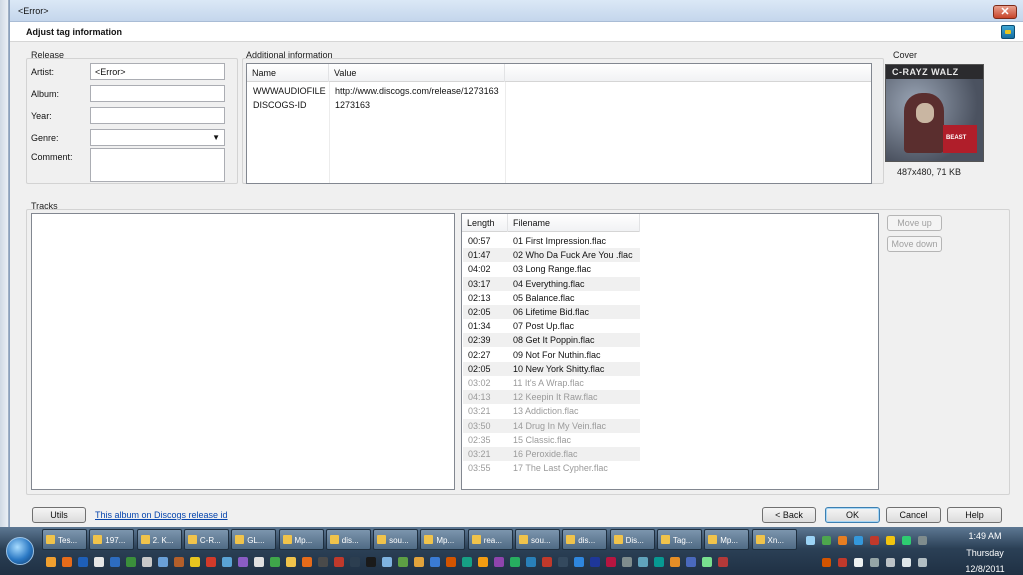  I want to click on start-button, so click(20, 551).